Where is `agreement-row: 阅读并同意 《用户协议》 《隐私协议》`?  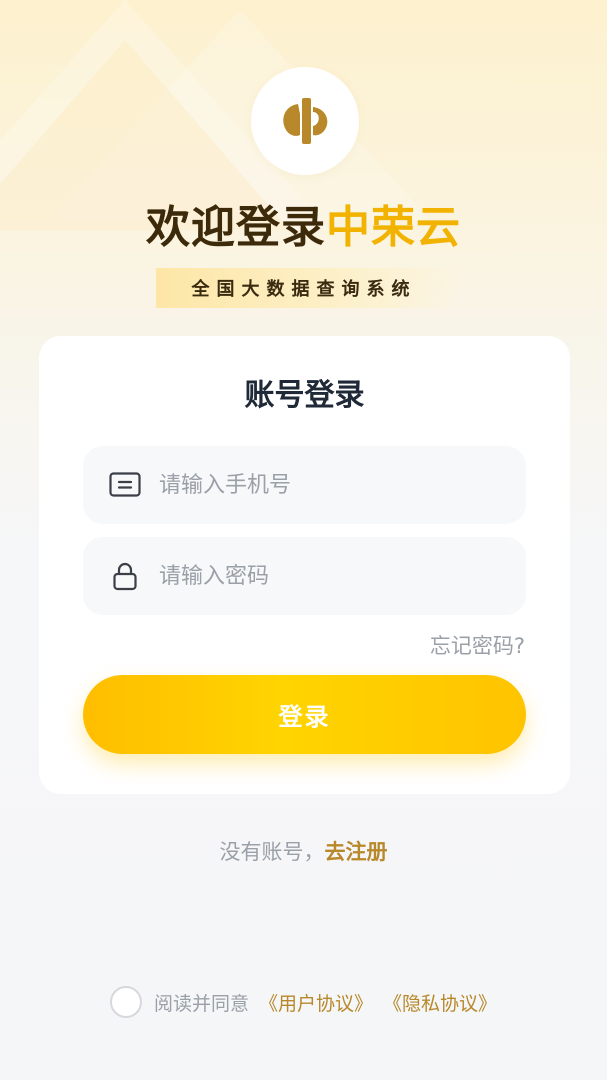 agreement-row: 阅读并同意 《用户协议》 《隐私协议》 is located at coordinates (303, 1002).